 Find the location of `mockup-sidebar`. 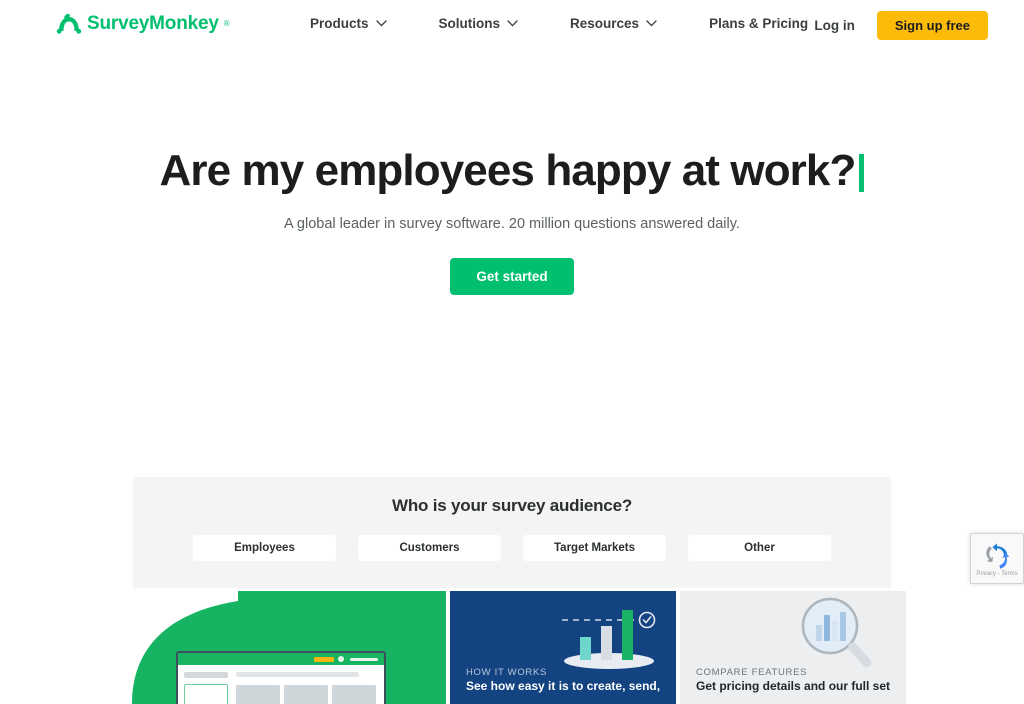

mockup-sidebar is located at coordinates (206, 684).